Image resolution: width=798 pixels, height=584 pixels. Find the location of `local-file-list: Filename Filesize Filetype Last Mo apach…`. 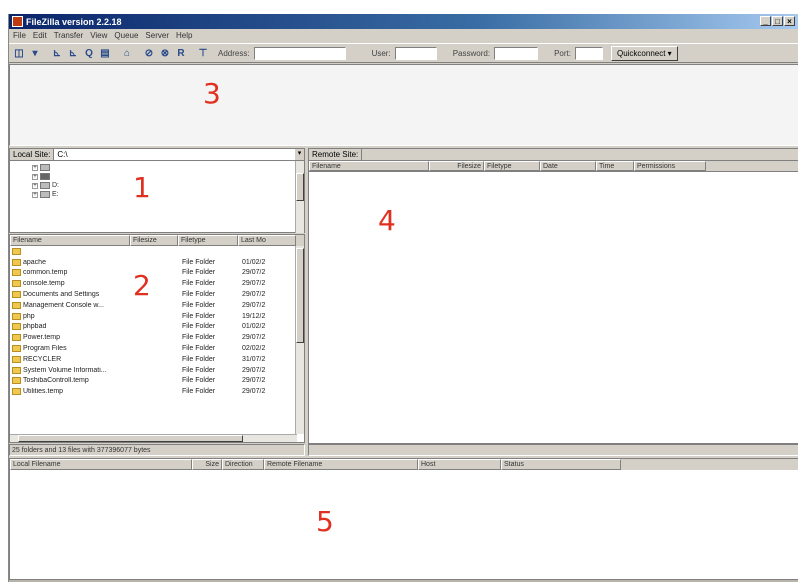

local-file-list: Filename Filesize Filetype Last Mo apach… is located at coordinates (157, 338).